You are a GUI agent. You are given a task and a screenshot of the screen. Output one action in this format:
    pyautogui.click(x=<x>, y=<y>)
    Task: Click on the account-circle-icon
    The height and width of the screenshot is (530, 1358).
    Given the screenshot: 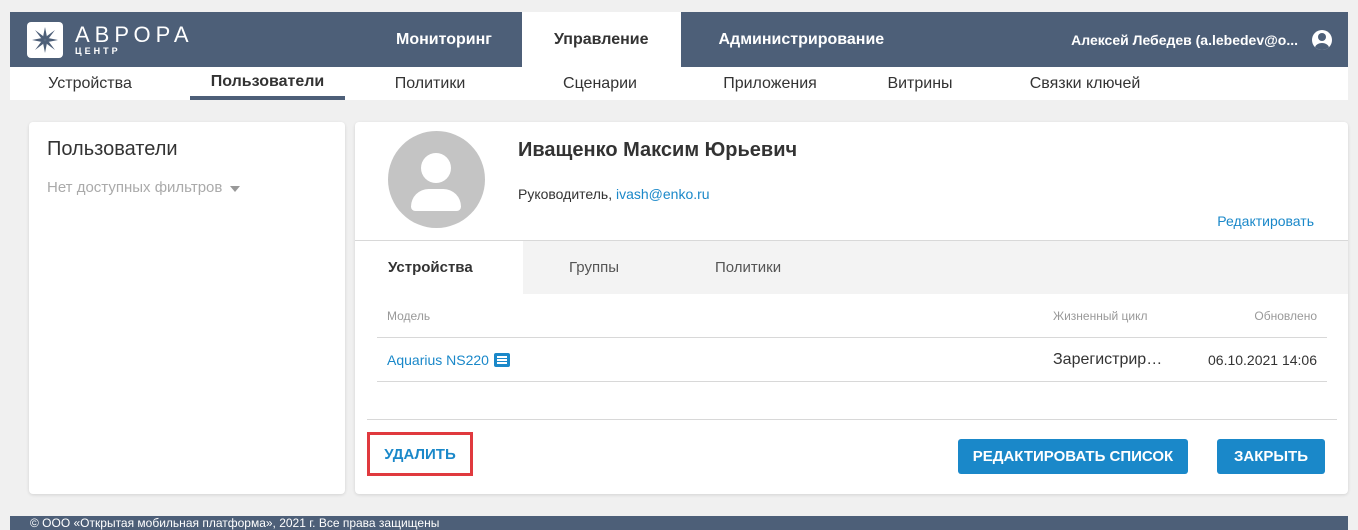 What is the action you would take?
    pyautogui.click(x=1322, y=39)
    